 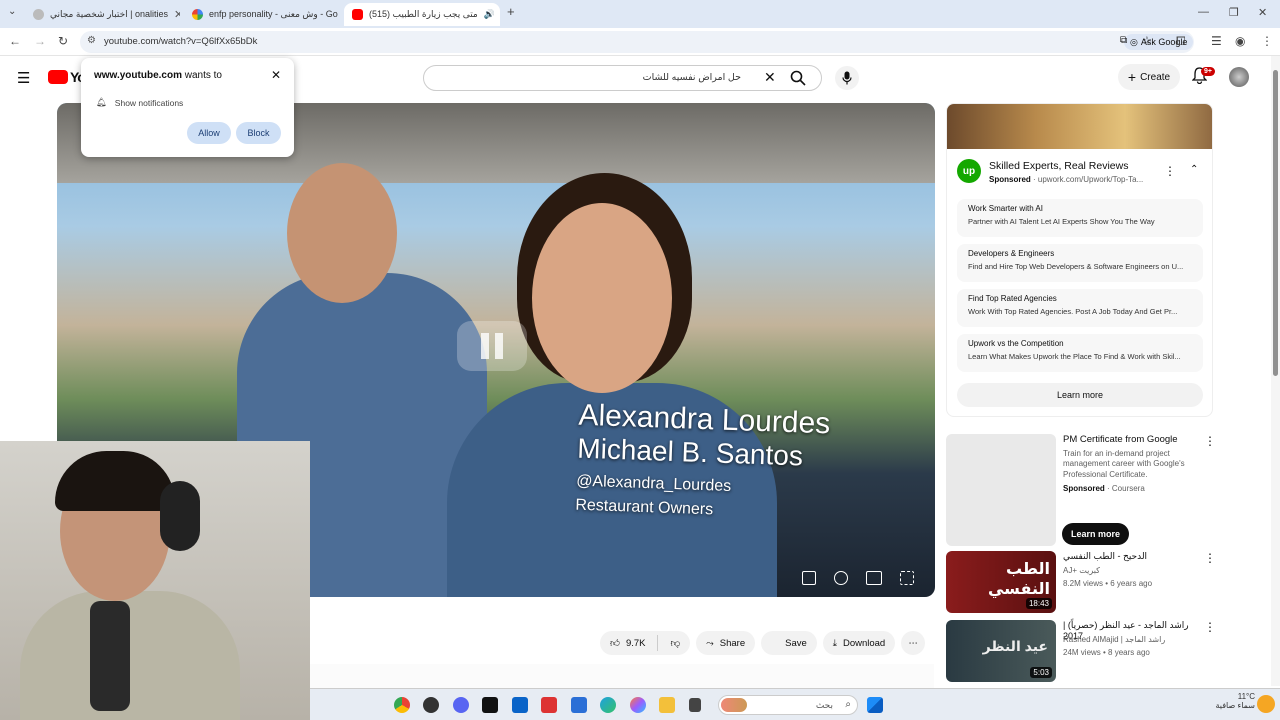 I want to click on app-icon, so click(x=695, y=705).